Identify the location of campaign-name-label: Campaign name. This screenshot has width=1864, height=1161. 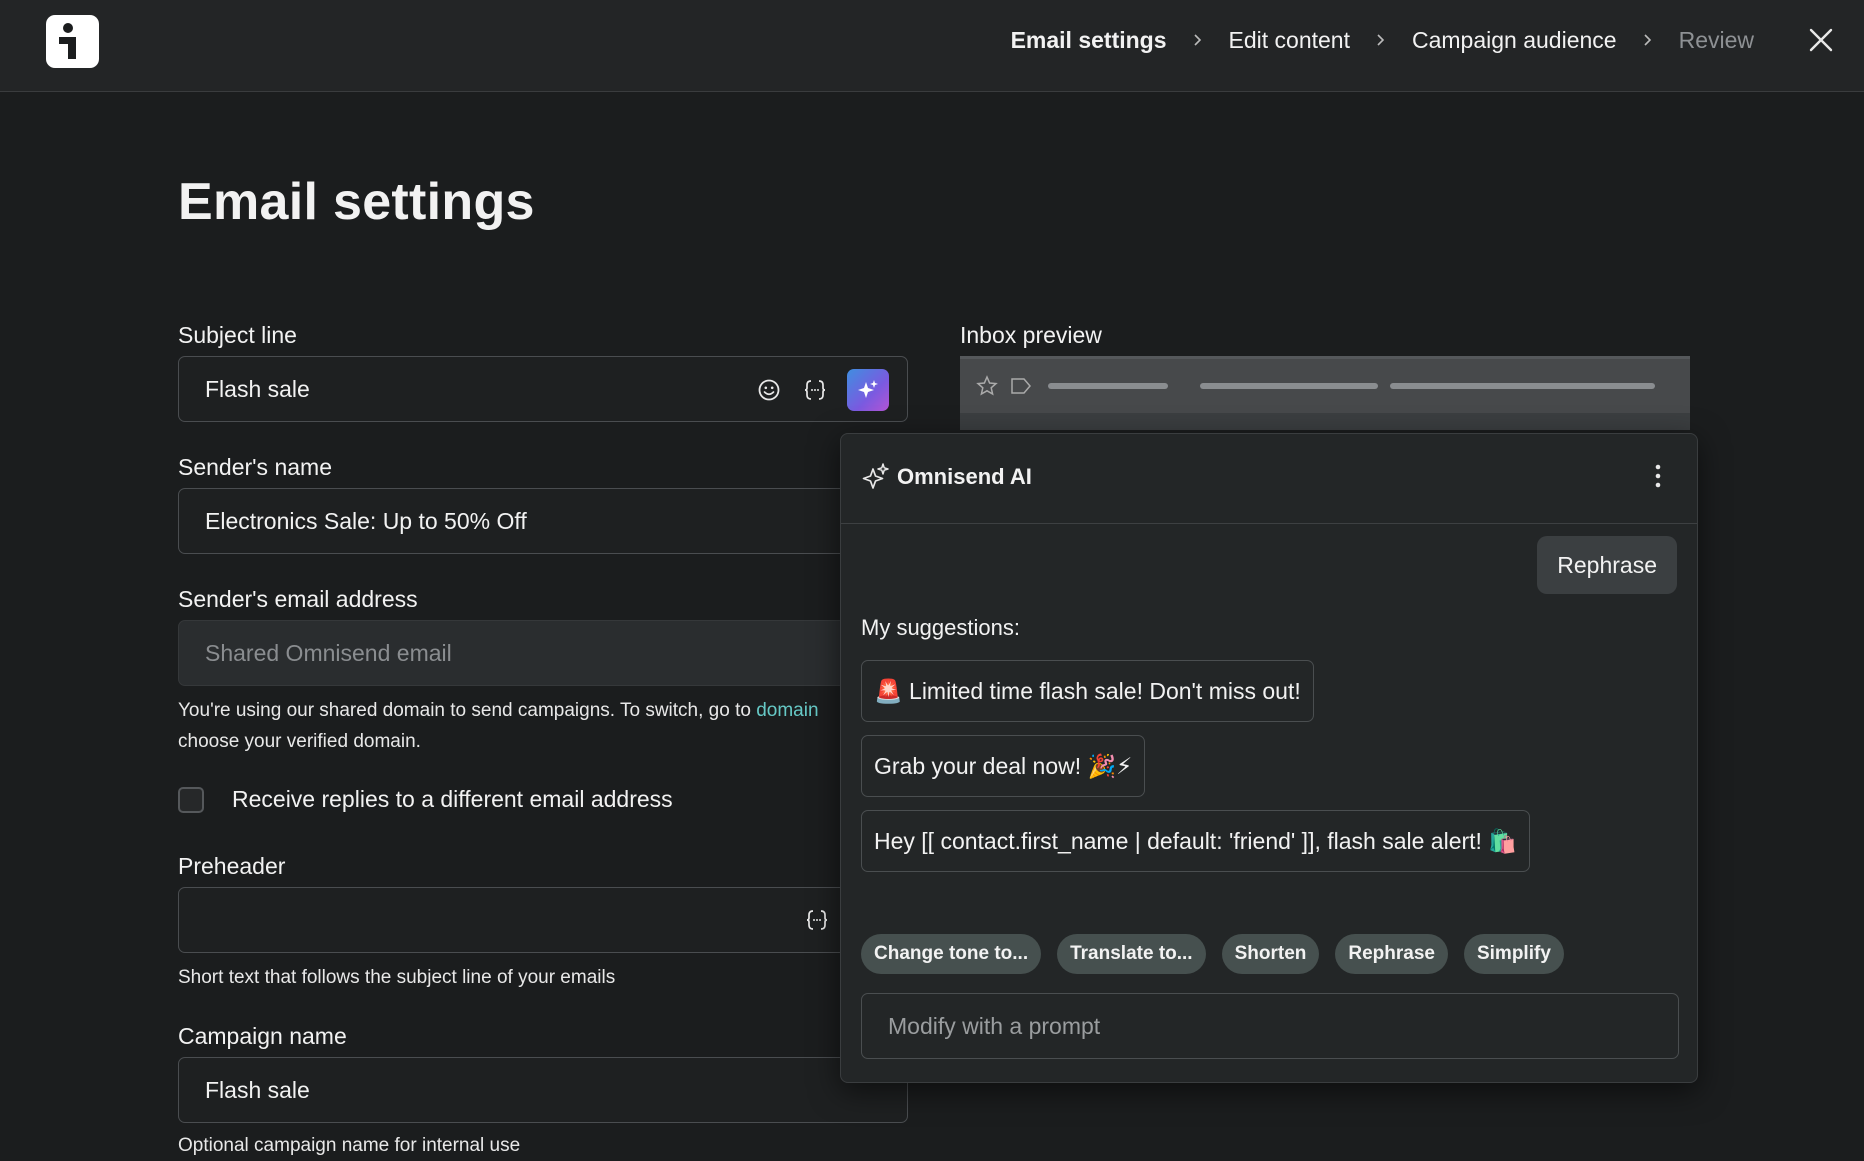
(262, 1036).